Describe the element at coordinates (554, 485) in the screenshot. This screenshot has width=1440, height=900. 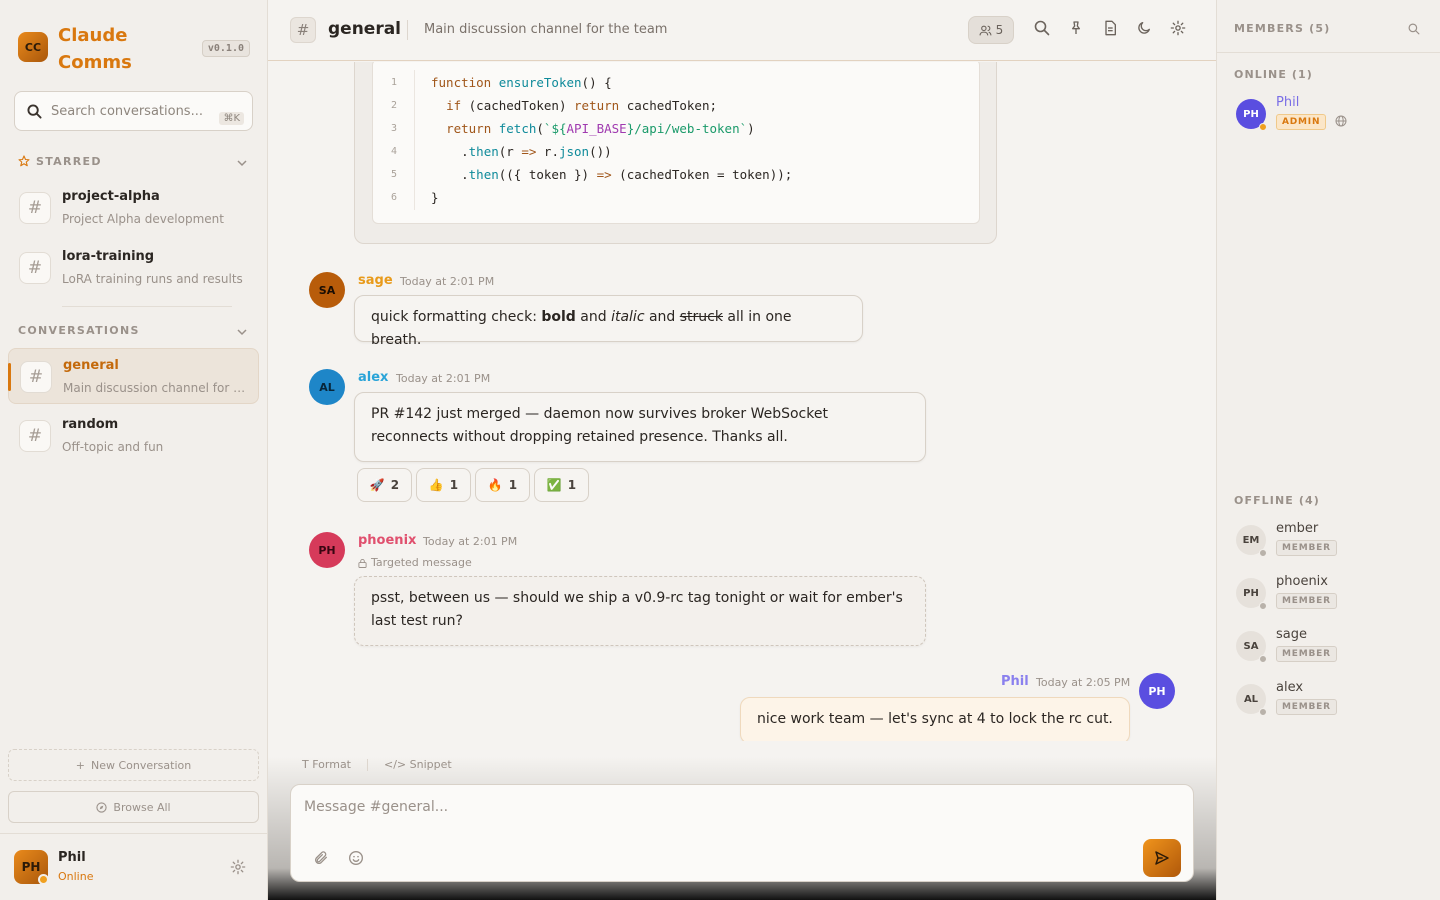
I see `check-icon: ✅` at that location.